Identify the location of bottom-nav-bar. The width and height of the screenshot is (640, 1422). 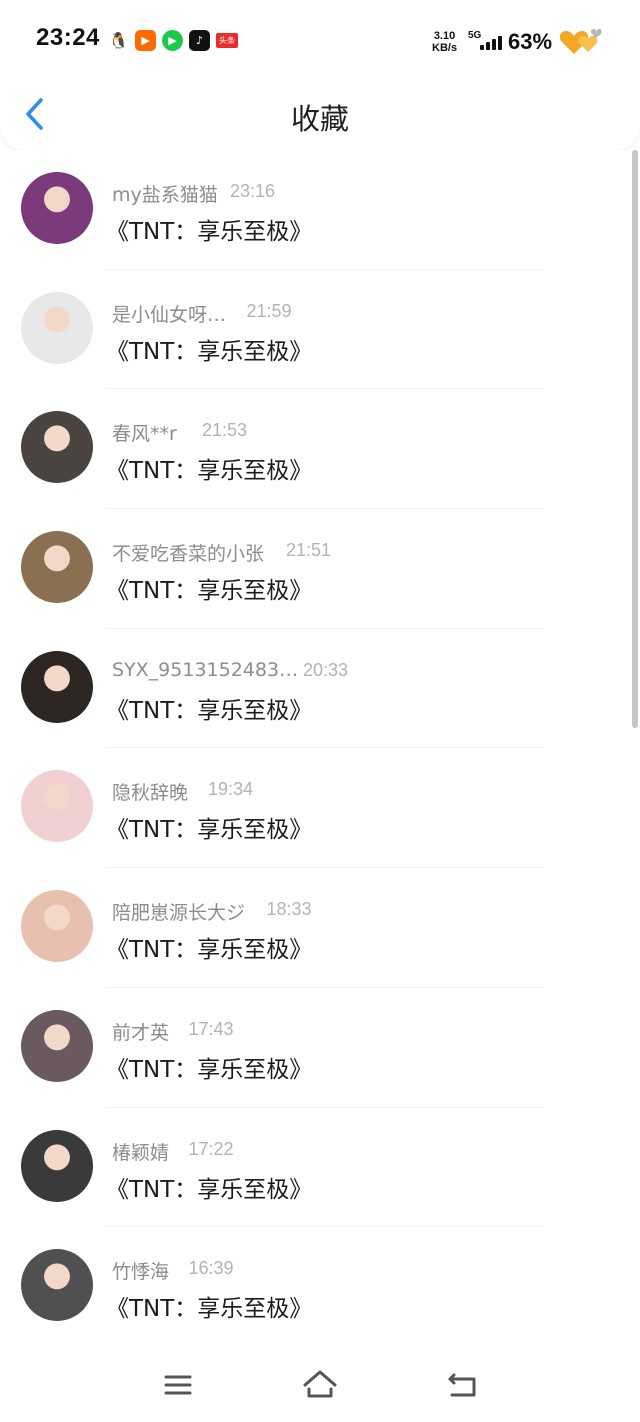
(320, 1383).